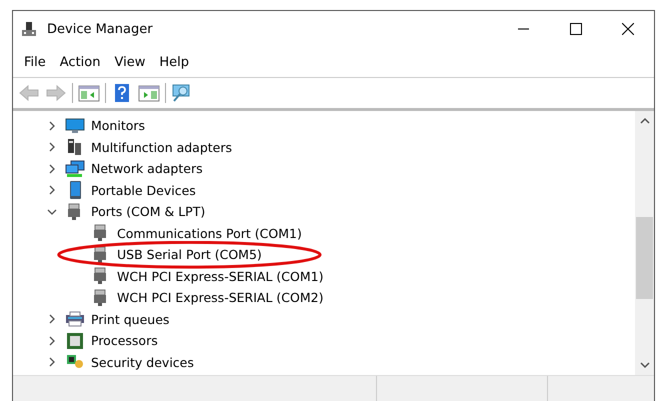 Image resolution: width=659 pixels, height=401 pixels. What do you see at coordinates (124, 340) in the screenshot?
I see `tree-item-label: Processors` at bounding box center [124, 340].